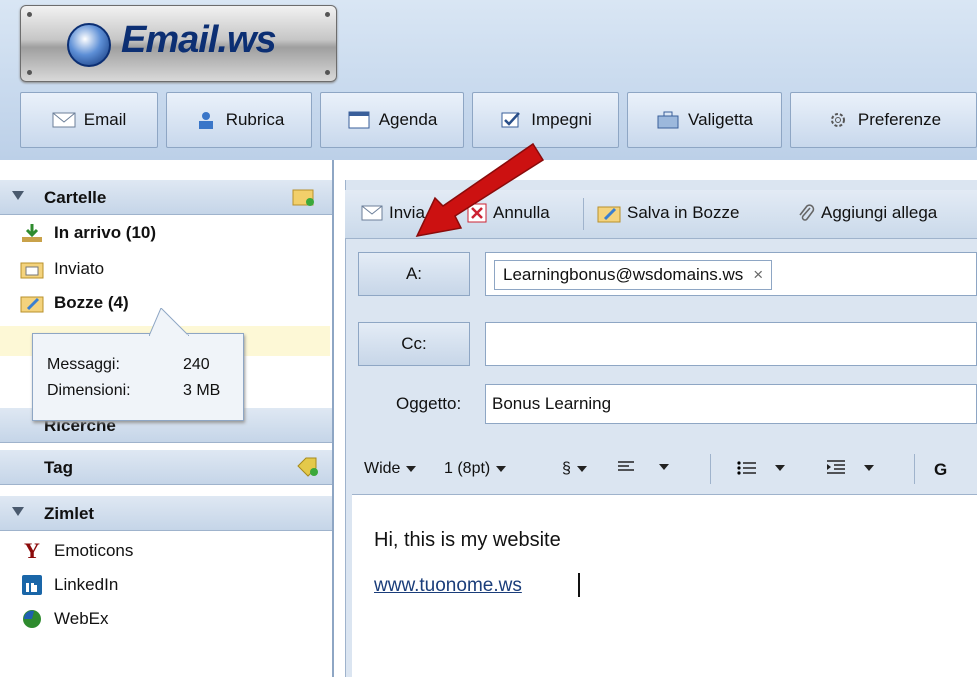 The width and height of the screenshot is (977, 678). What do you see at coordinates (914, 469) in the screenshot?
I see `toolbar-separator` at bounding box center [914, 469].